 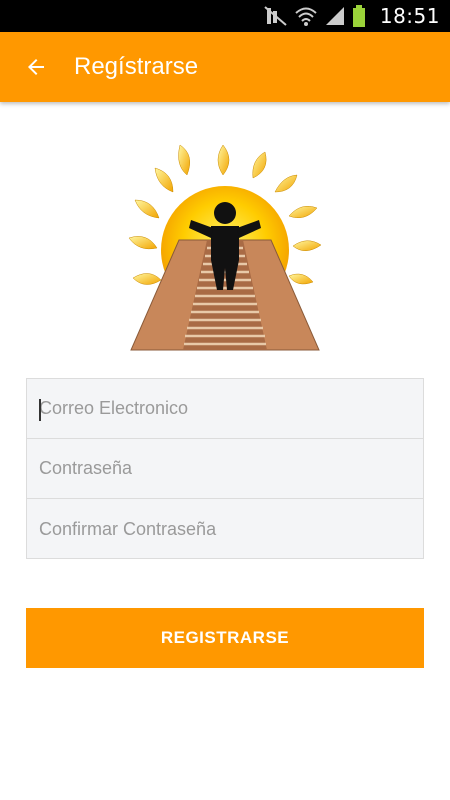 I want to click on back-button, so click(x=36, y=67).